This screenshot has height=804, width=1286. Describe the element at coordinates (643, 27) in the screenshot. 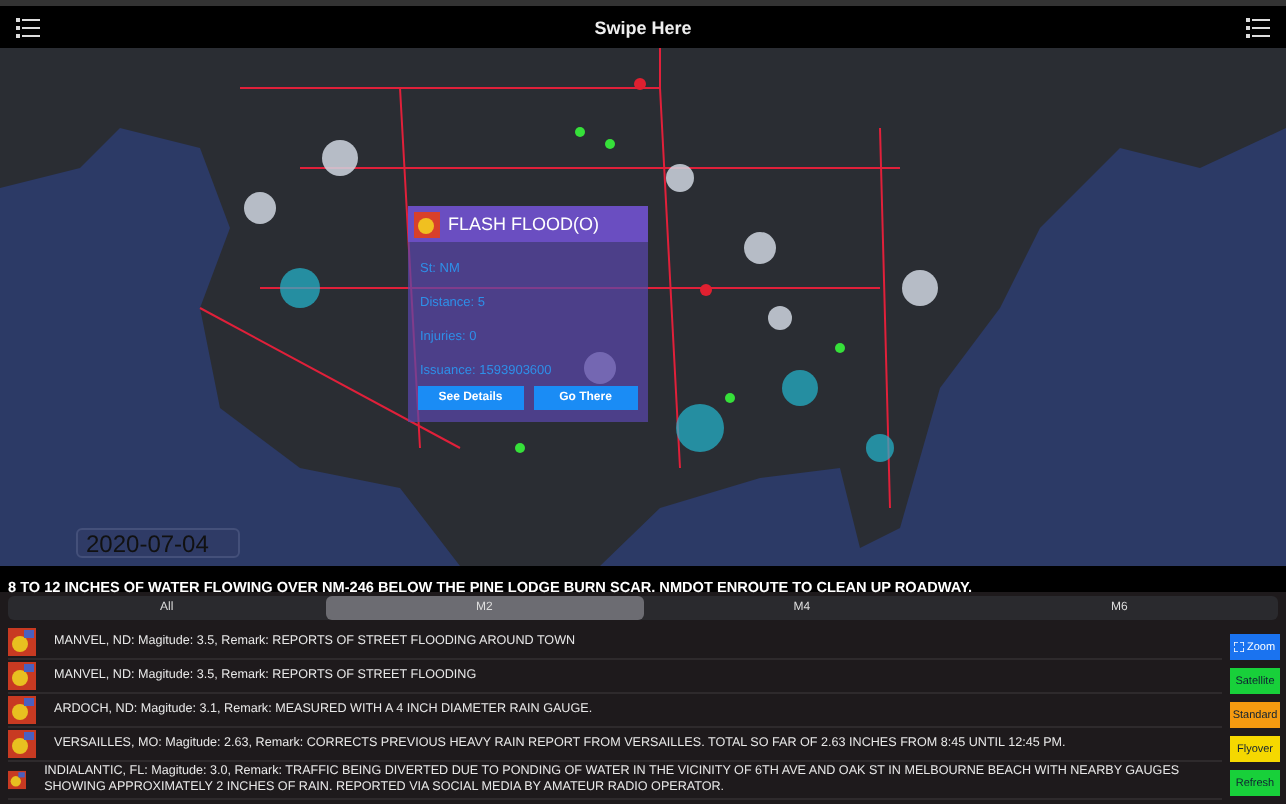

I see `header-title: Swipe Here` at that location.